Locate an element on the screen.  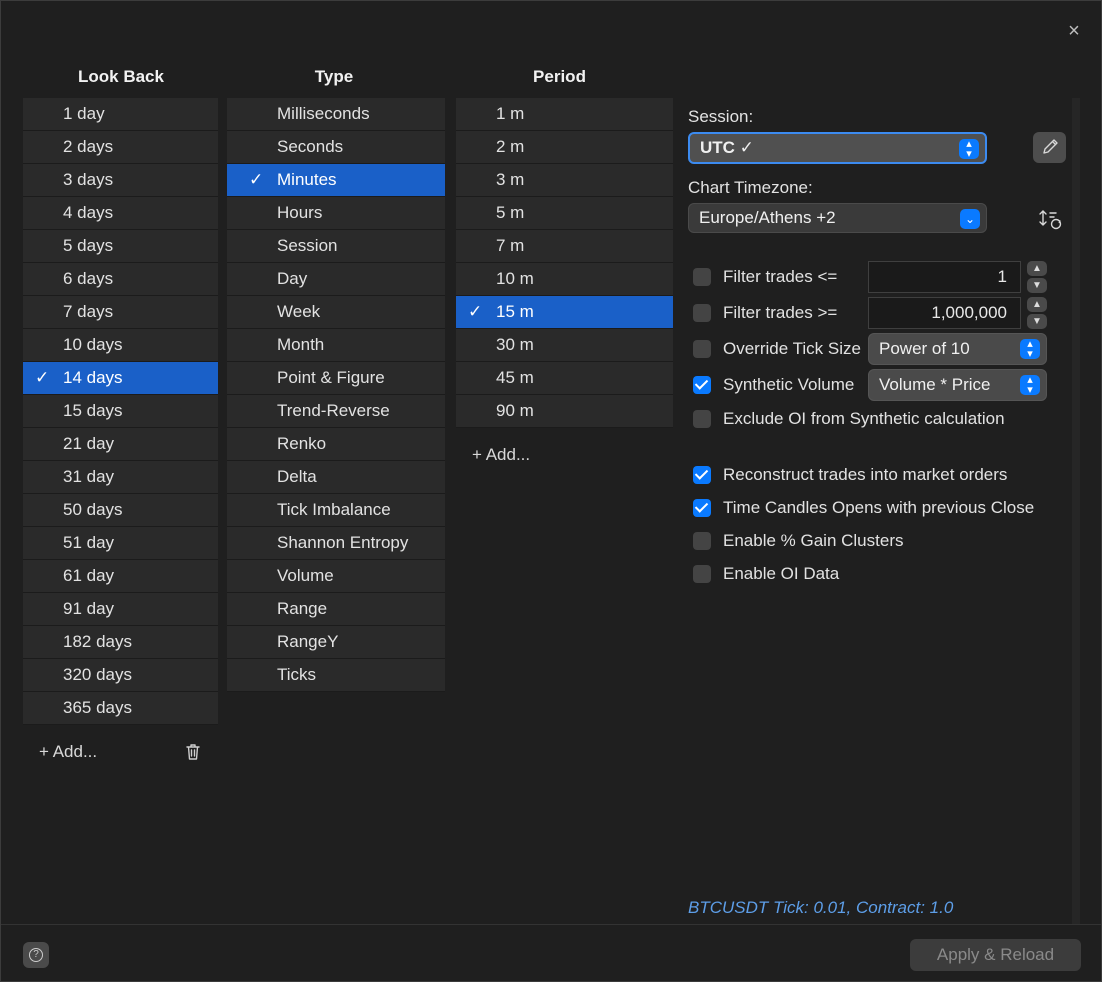
gain-clusters-checkbox is located at coordinates (702, 541).